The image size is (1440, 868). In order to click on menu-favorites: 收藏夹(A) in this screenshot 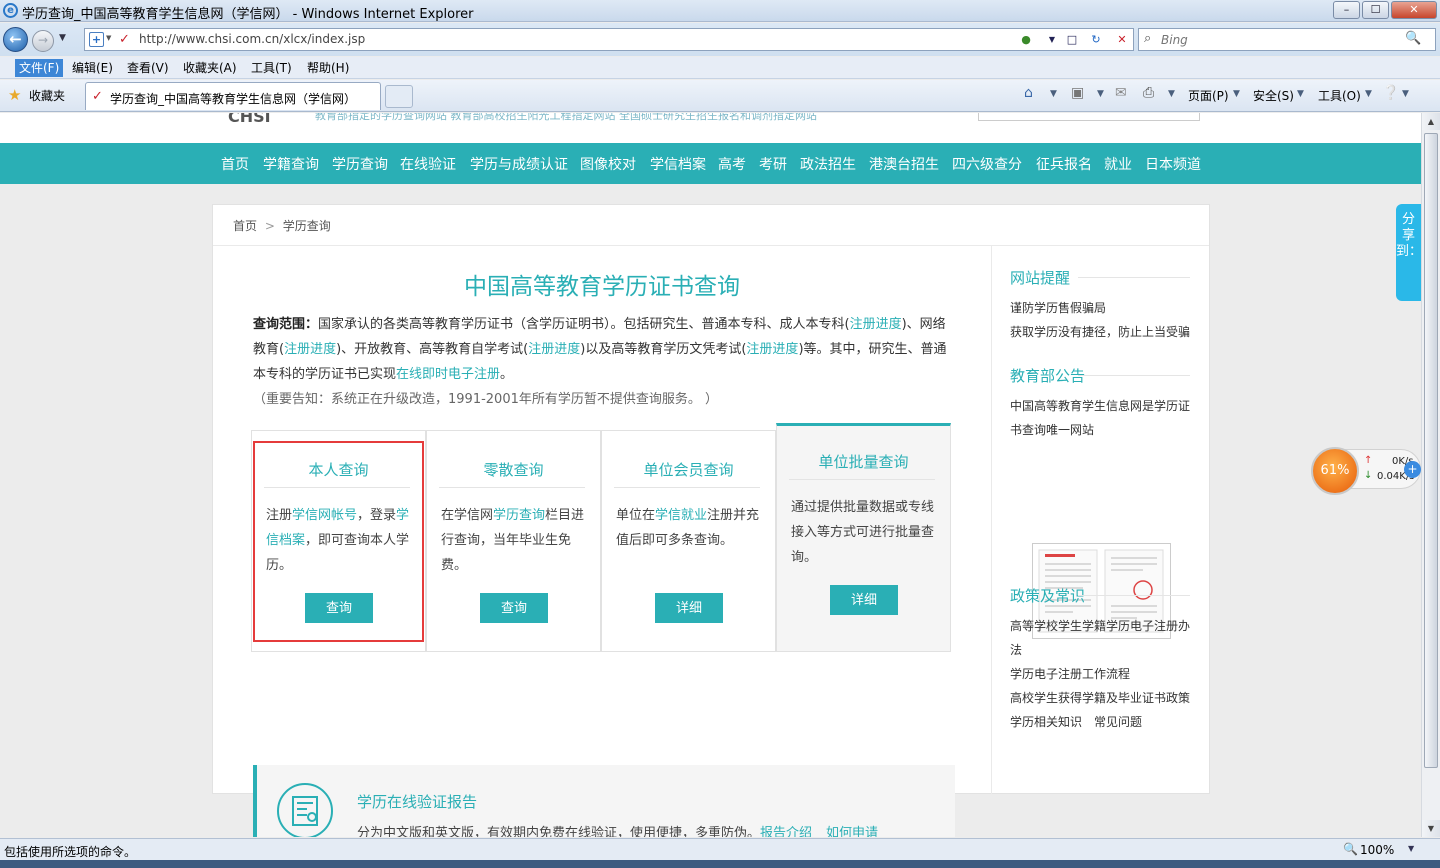, I will do `click(210, 68)`.